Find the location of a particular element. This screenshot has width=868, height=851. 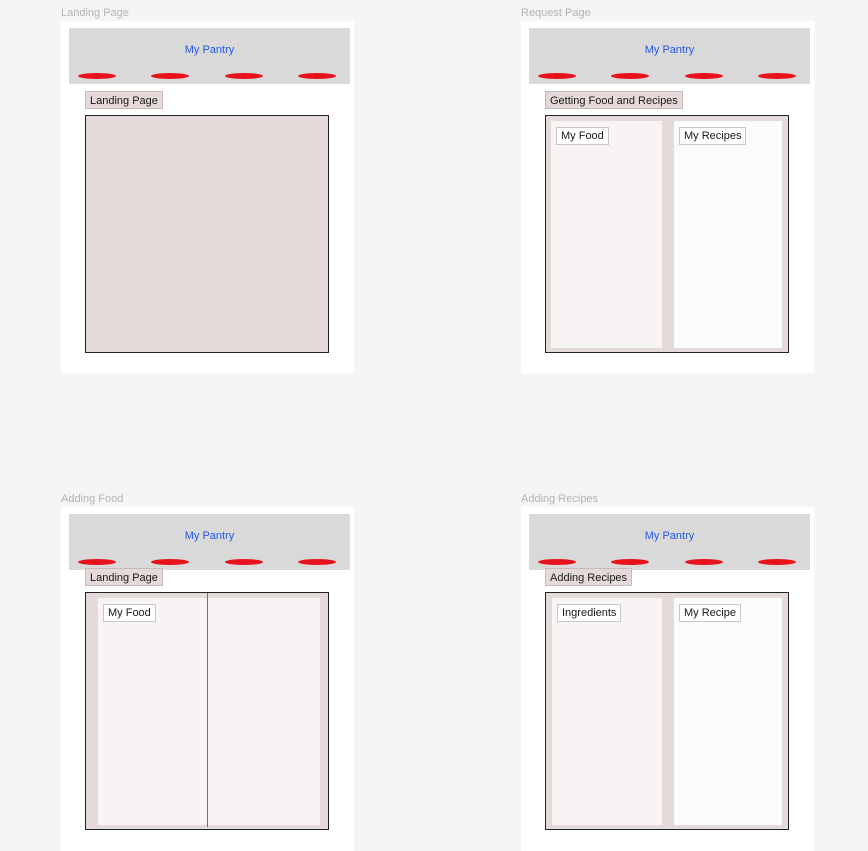

content-area is located at coordinates (207, 234).